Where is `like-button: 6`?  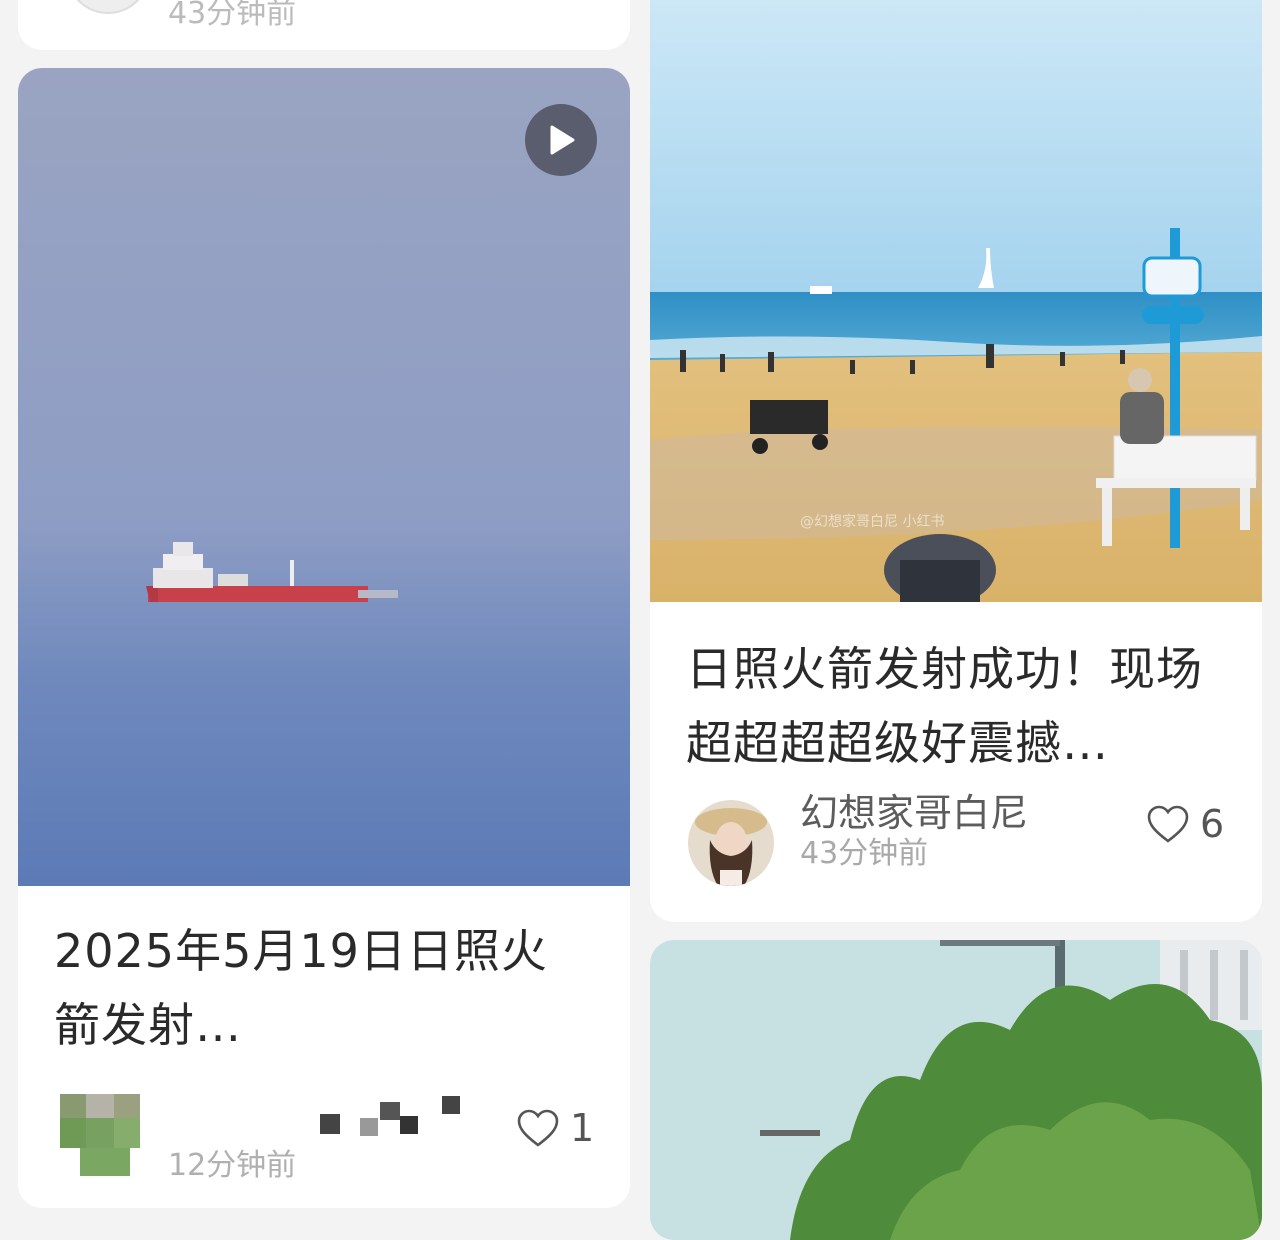
like-button: 6 is located at coordinates (1185, 824).